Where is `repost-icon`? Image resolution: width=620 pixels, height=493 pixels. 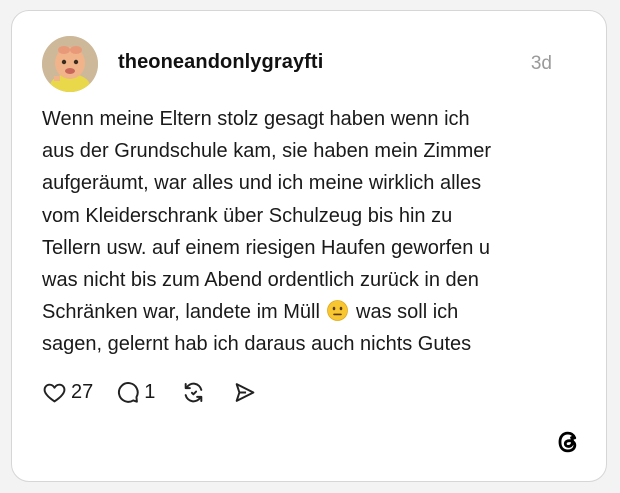 repost-icon is located at coordinates (193, 392).